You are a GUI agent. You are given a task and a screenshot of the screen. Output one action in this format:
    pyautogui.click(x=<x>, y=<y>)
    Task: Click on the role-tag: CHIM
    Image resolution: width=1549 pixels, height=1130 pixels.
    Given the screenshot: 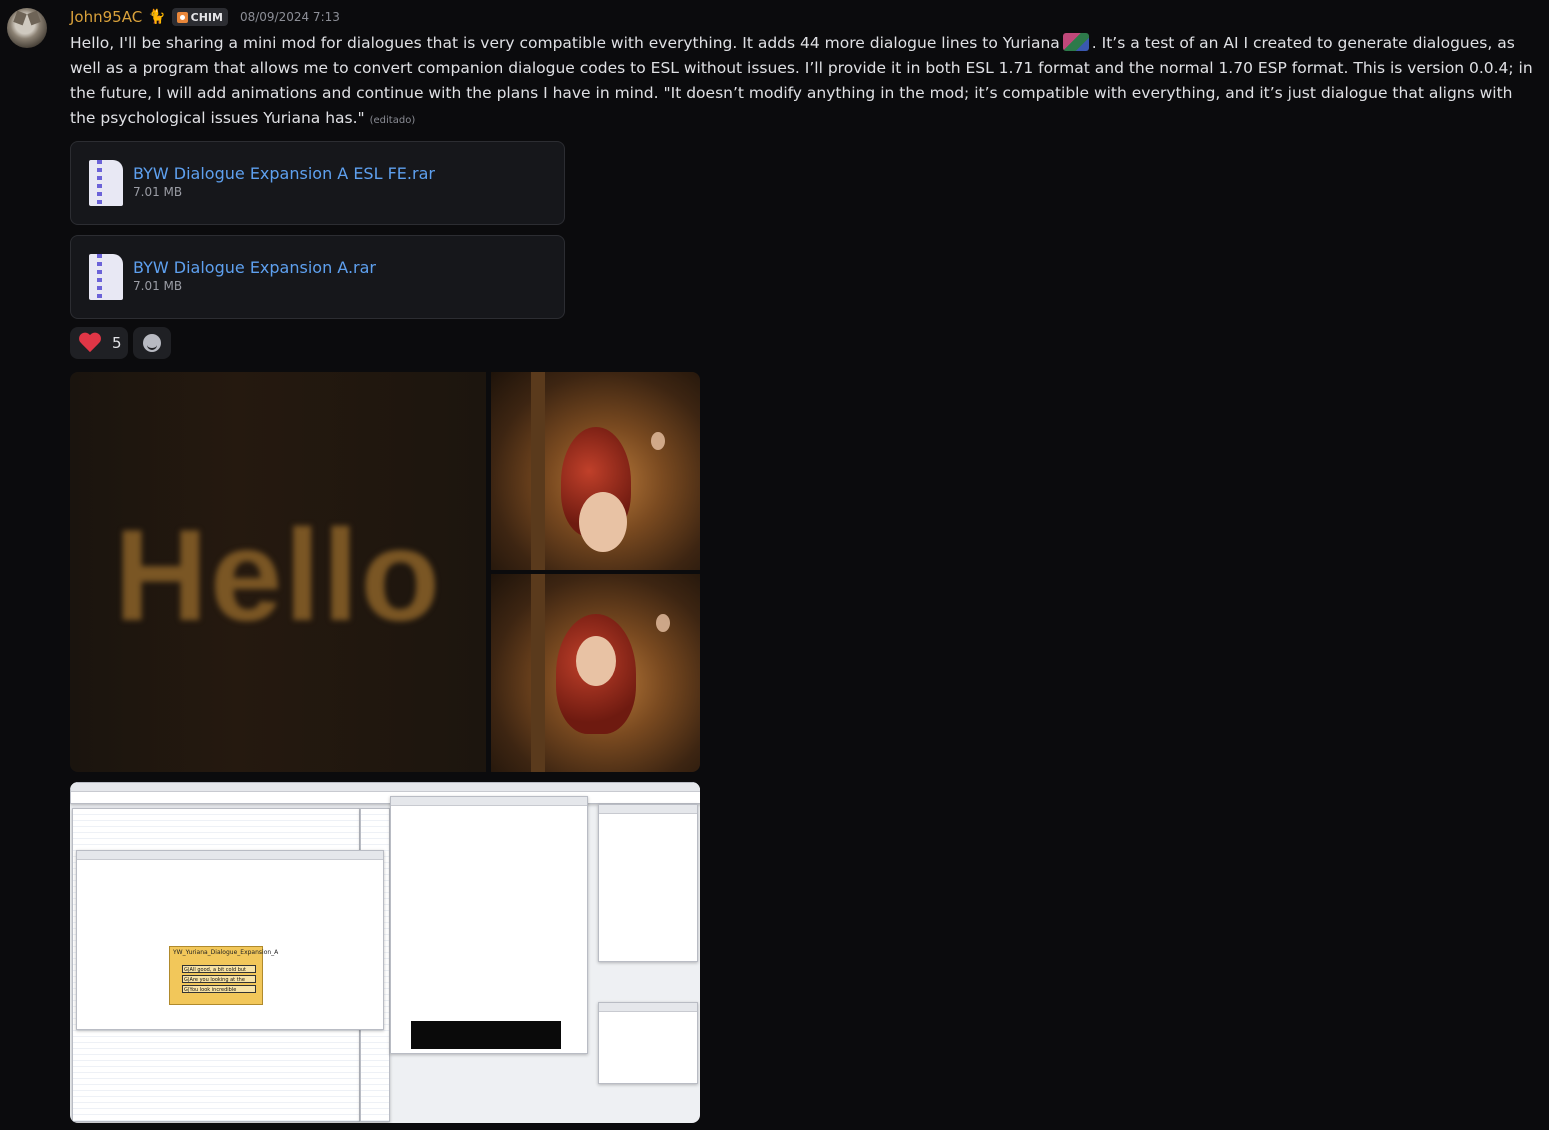 What is the action you would take?
    pyautogui.click(x=199, y=17)
    